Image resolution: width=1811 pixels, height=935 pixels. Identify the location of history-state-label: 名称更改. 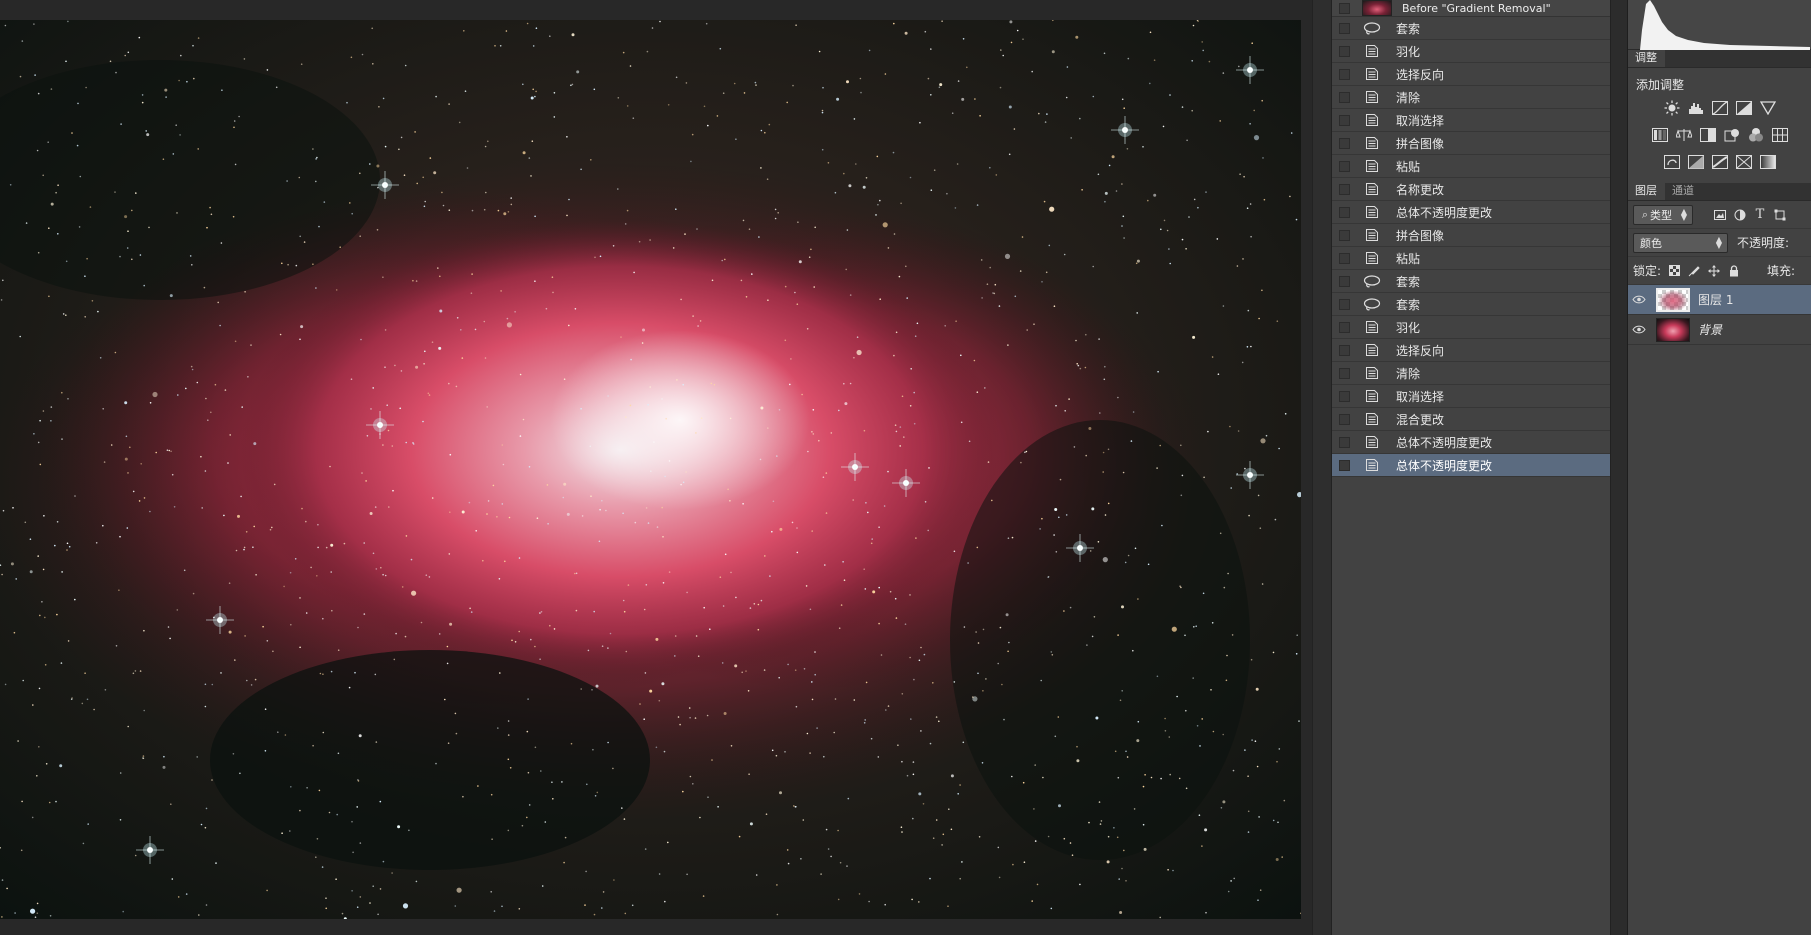
(1420, 189).